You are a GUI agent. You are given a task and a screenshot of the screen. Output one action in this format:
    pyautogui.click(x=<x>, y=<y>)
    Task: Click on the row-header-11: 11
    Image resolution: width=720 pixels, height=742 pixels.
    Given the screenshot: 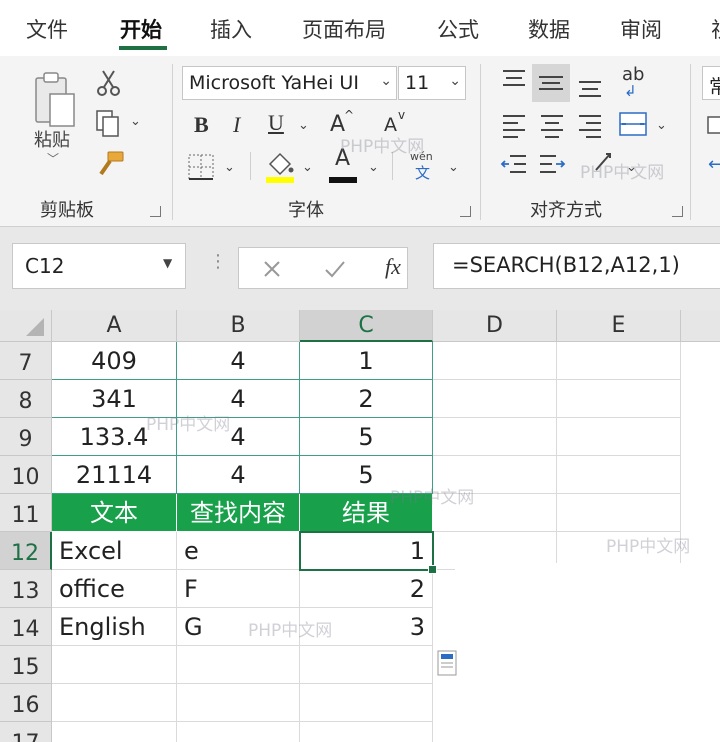 What is the action you would take?
    pyautogui.click(x=26, y=513)
    